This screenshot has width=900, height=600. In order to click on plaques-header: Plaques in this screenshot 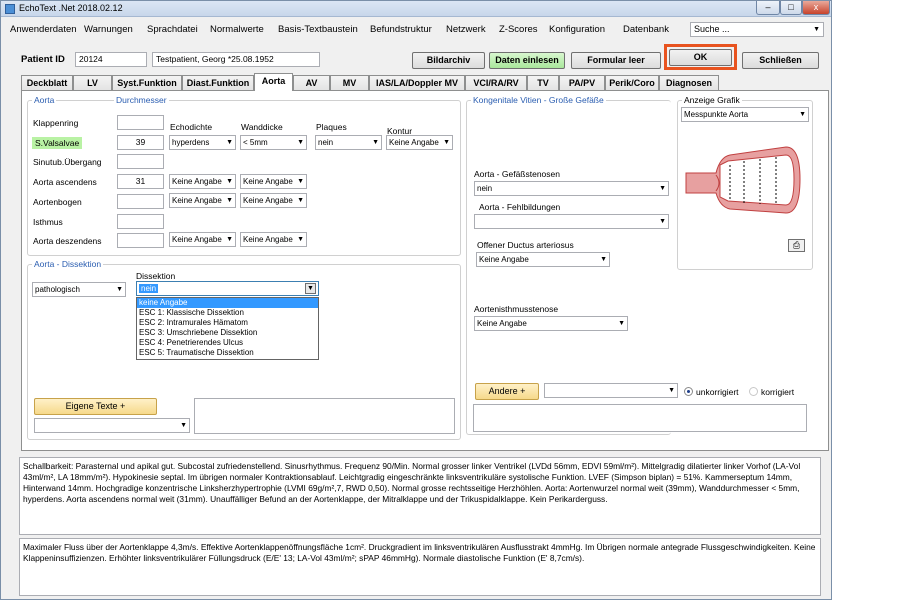, I will do `click(331, 127)`.